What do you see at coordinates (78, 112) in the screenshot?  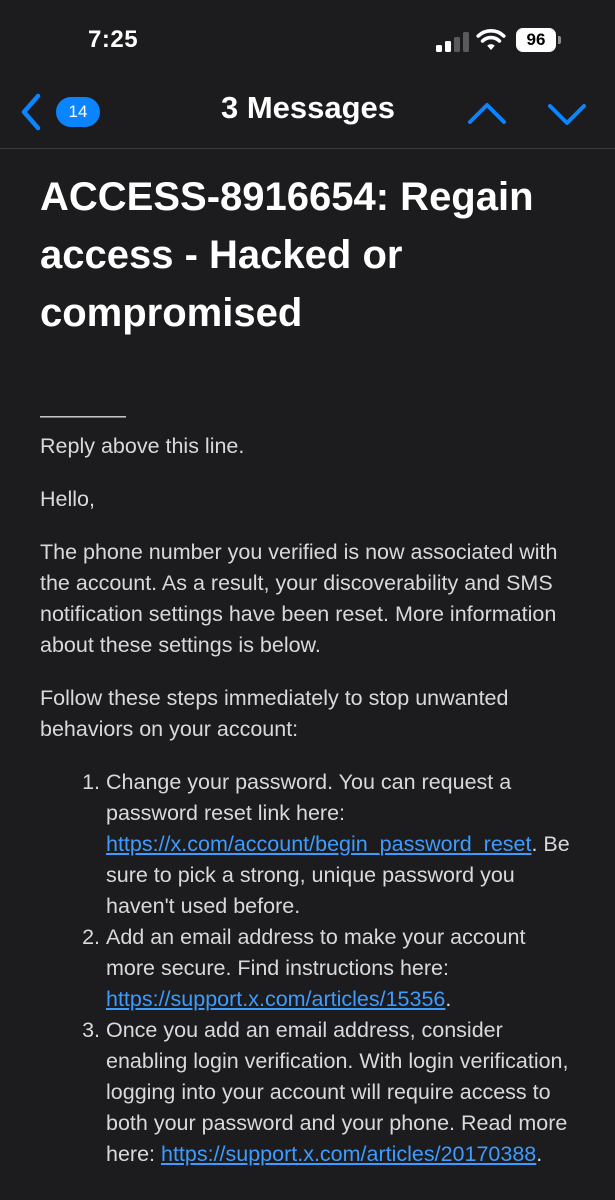 I see `unread-count-badge: 14` at bounding box center [78, 112].